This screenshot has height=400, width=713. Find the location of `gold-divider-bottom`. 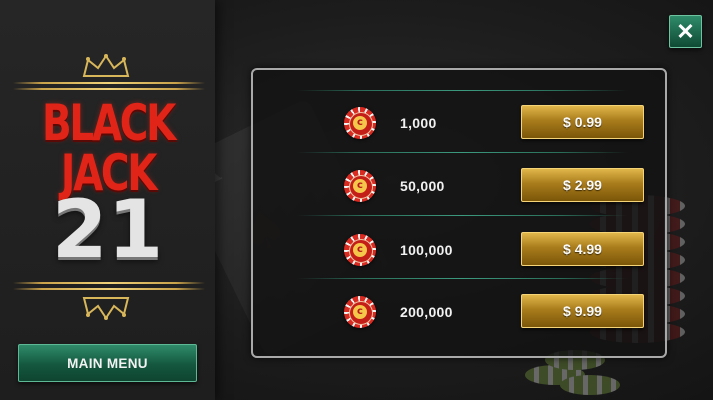

gold-divider-bottom is located at coordinates (109, 283).